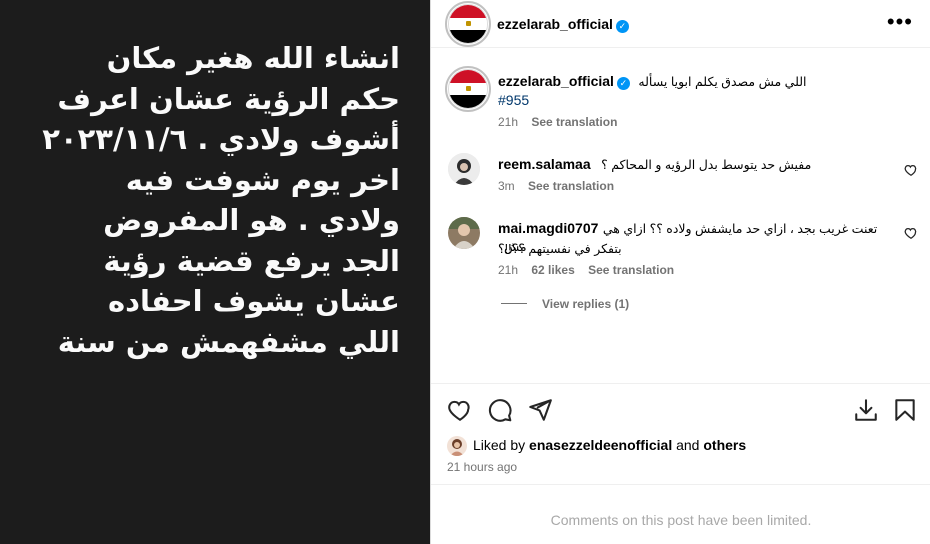  I want to click on caption-see-translation: See translation, so click(574, 122).